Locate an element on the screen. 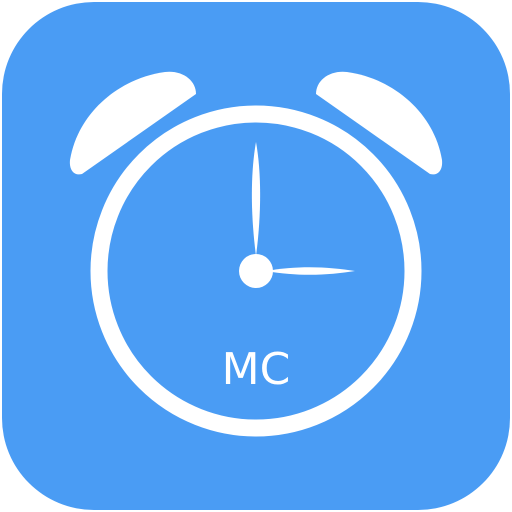 This screenshot has height=512, width=512. center-hub is located at coordinates (256, 271).